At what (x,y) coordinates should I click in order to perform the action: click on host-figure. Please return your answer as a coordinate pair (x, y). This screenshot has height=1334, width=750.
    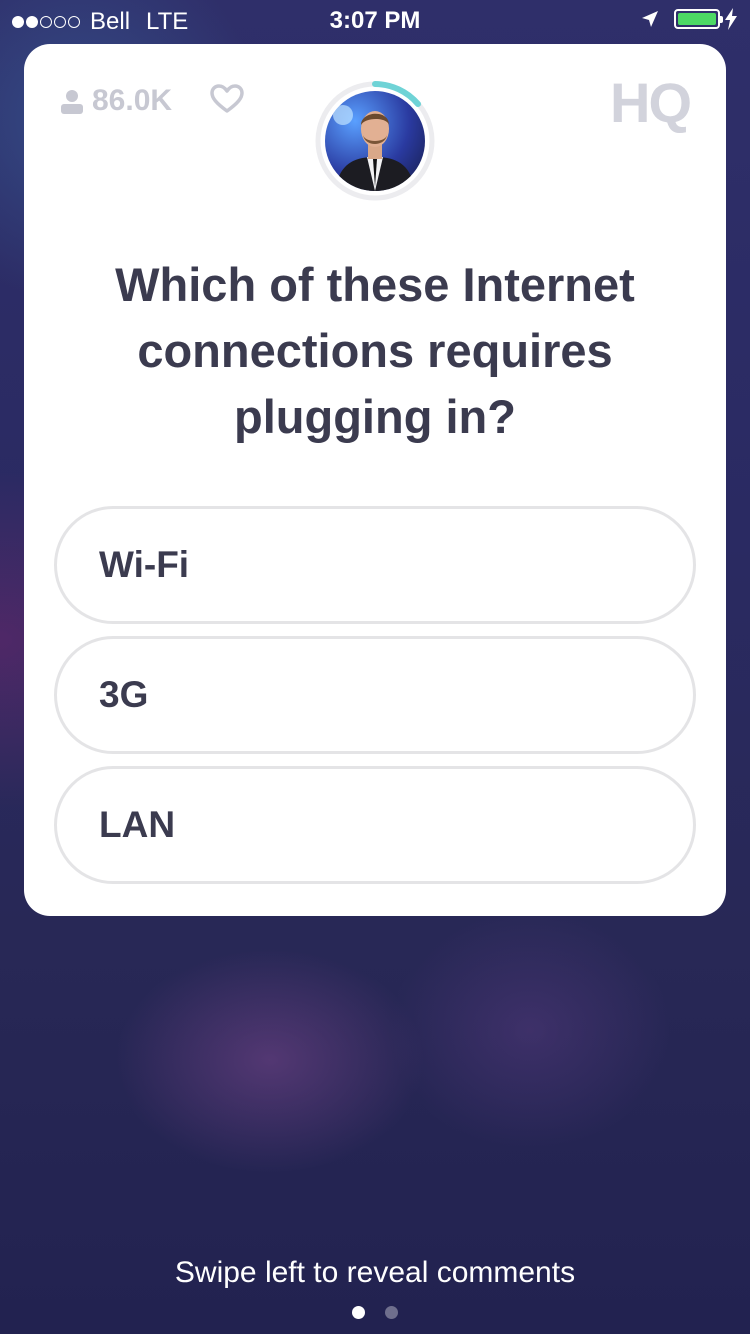
    Looking at the image, I should click on (374, 148).